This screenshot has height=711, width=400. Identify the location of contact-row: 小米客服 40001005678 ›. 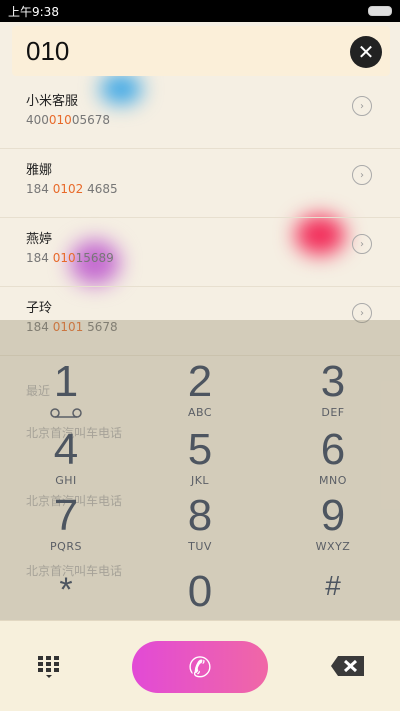
(200, 114).